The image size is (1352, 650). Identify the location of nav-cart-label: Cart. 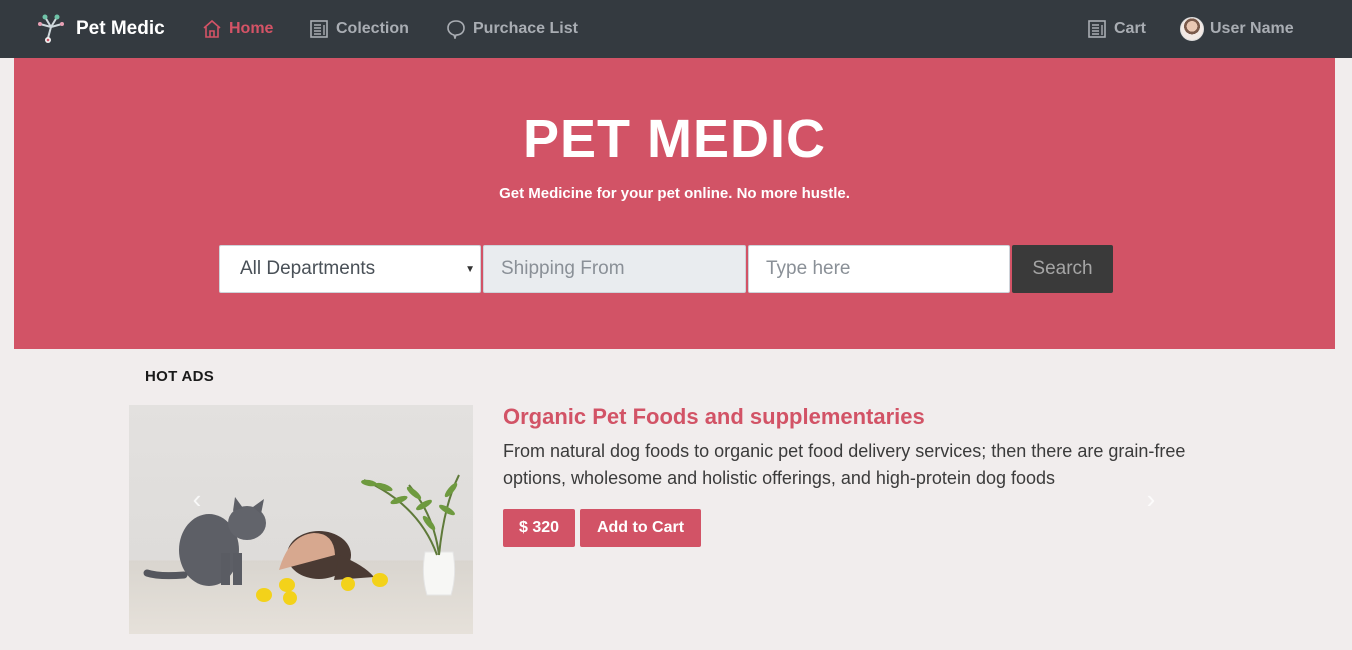
(1130, 28).